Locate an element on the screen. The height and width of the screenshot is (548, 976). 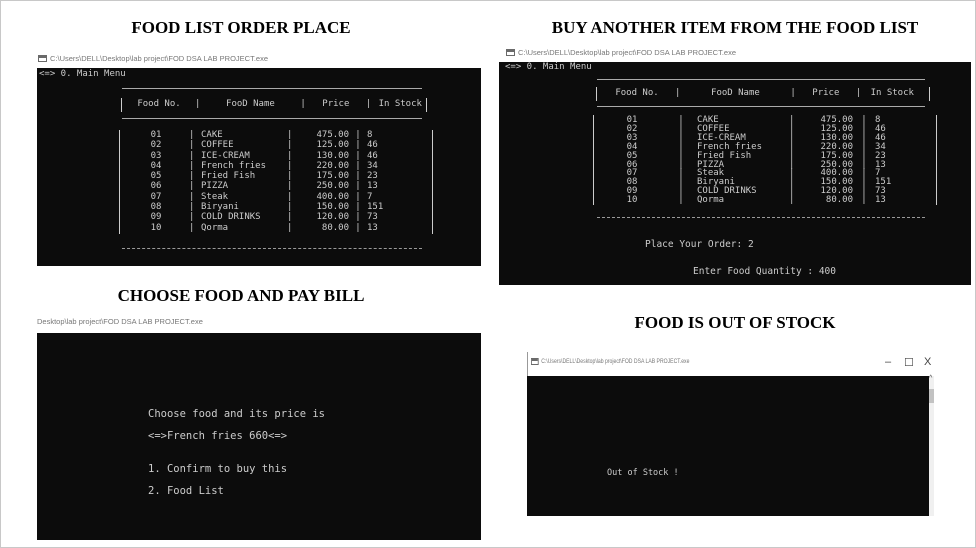
cell-food-no: 08 is located at coordinates (156, 207).